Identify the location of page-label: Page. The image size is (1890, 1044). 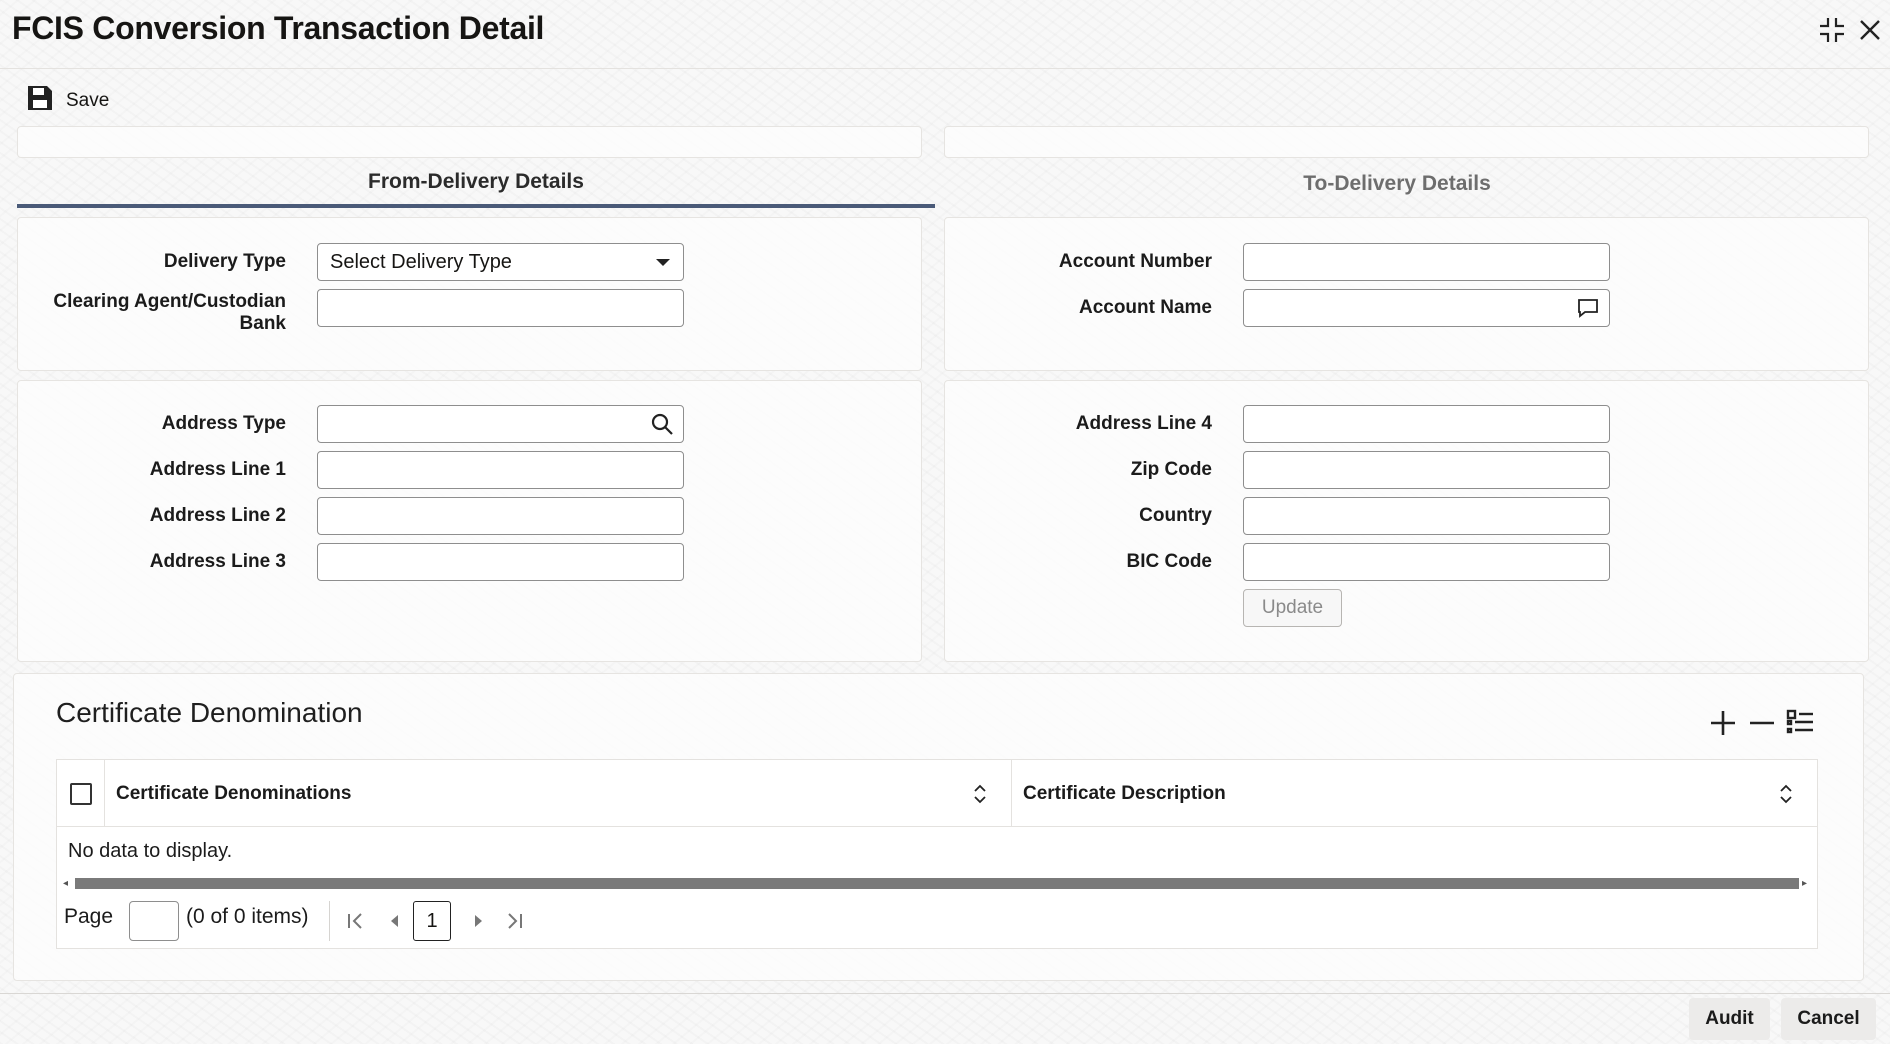
(89, 916).